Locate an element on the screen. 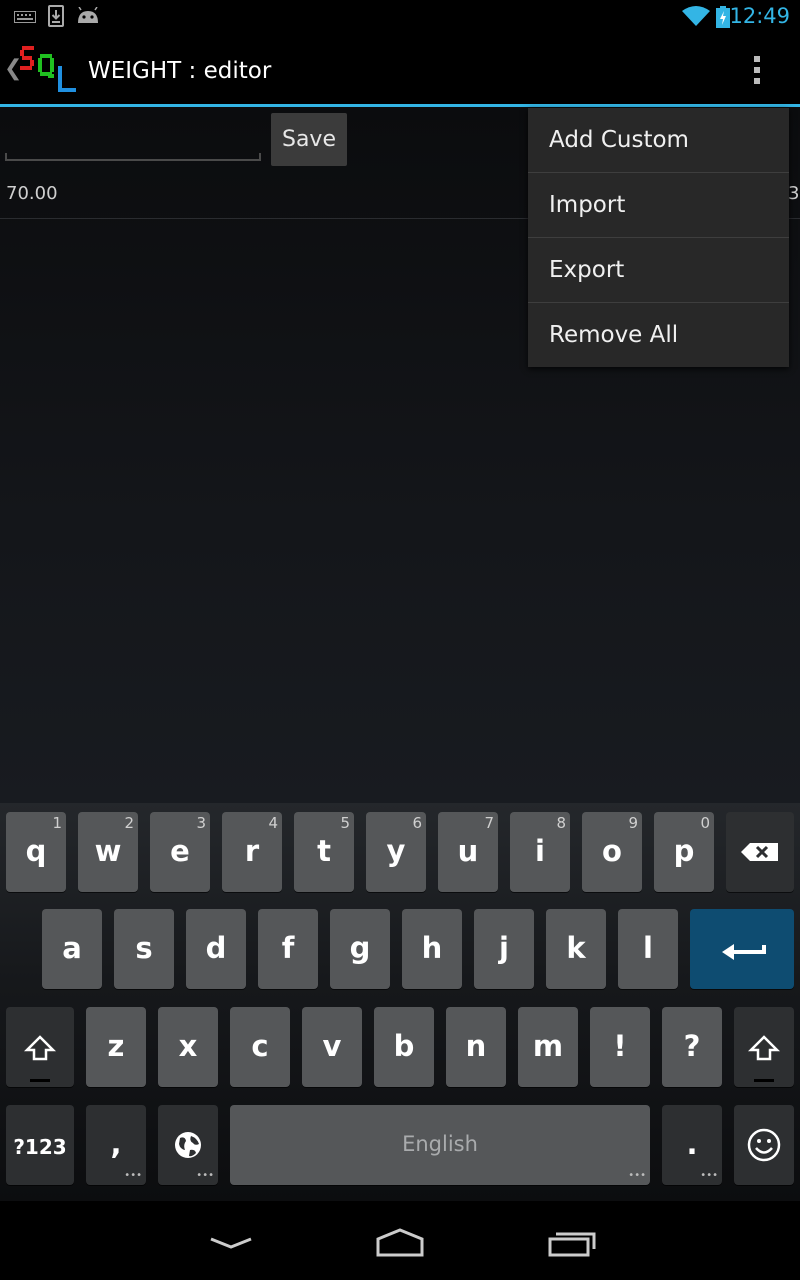 This screenshot has width=800, height=1280. emoji-key is located at coordinates (764, 1145).